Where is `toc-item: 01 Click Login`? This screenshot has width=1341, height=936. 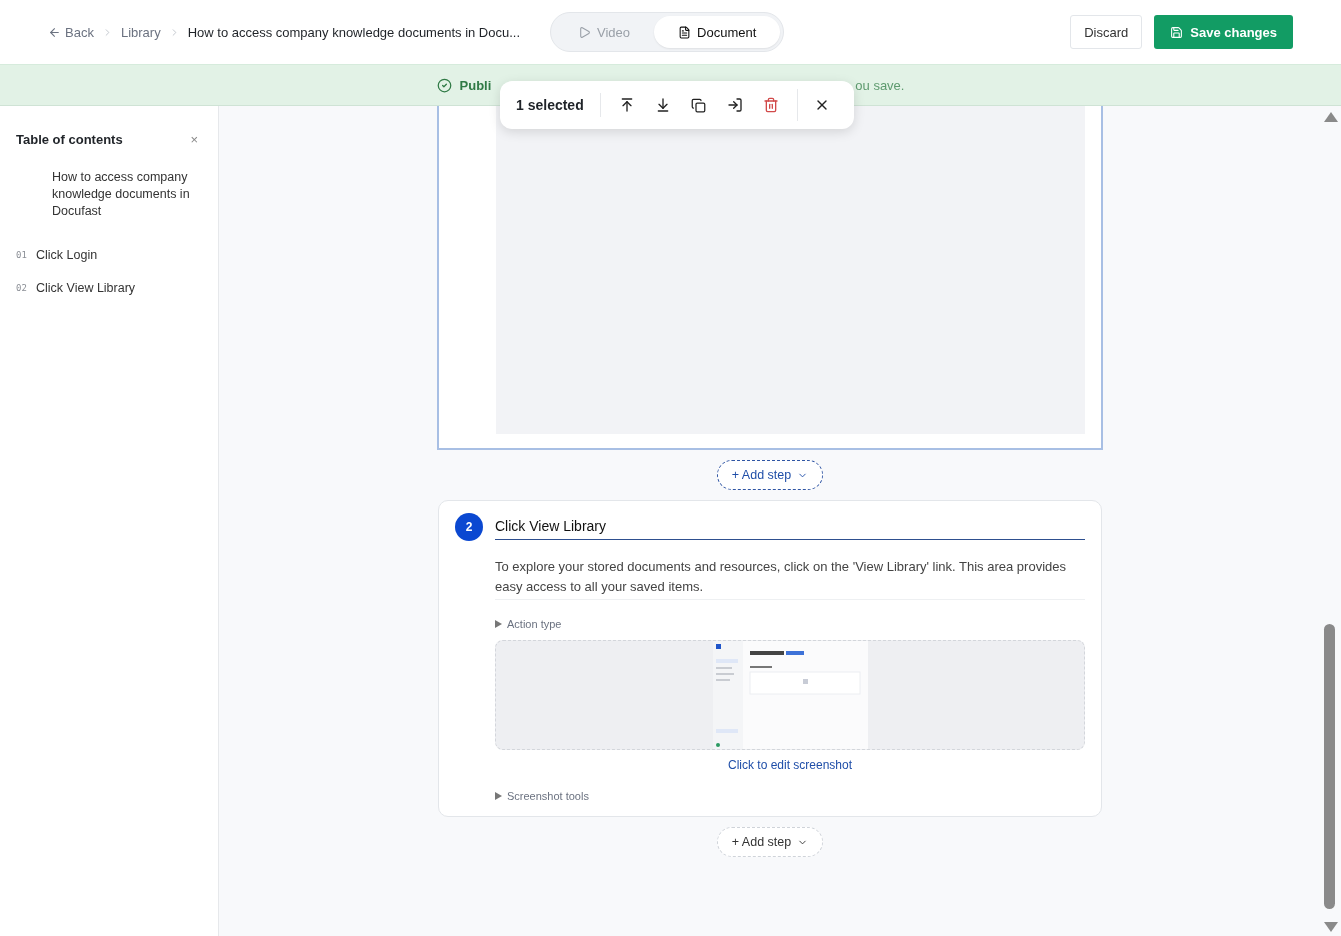 toc-item: 01 Click Login is located at coordinates (109, 254).